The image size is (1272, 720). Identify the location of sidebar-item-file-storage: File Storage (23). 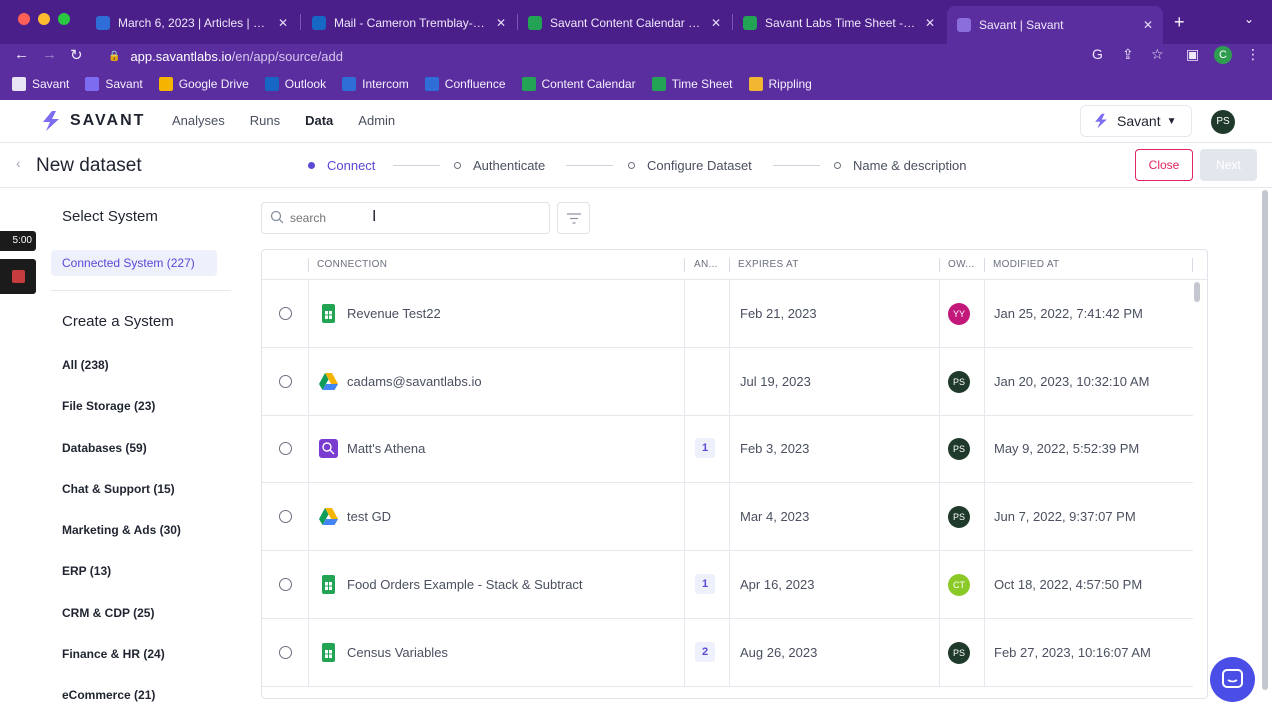
(108, 406).